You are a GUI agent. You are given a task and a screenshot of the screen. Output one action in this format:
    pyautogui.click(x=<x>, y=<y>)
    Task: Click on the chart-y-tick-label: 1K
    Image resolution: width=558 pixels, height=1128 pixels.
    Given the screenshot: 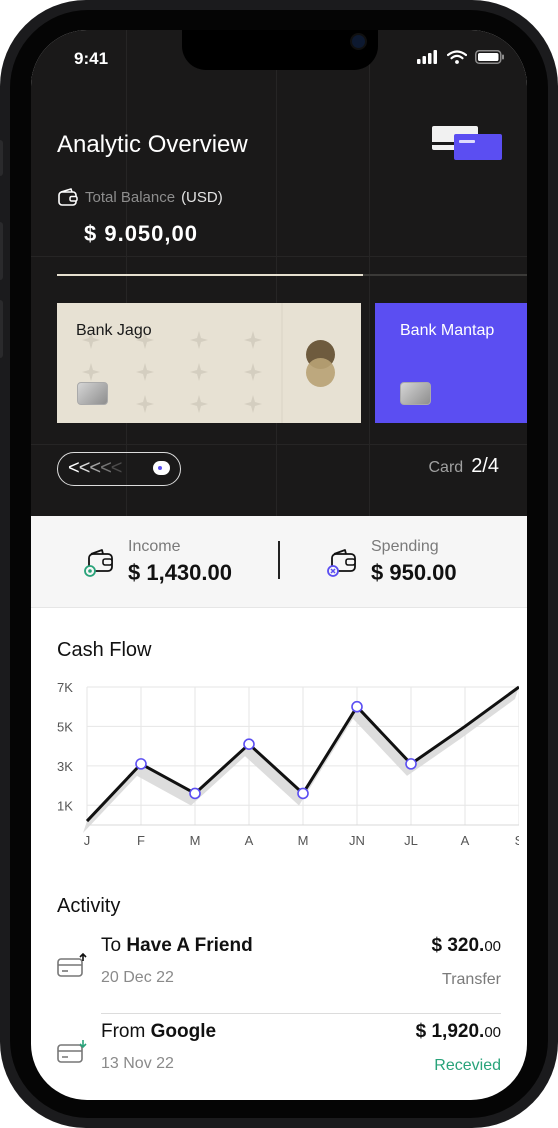 What is the action you would take?
    pyautogui.click(x=65, y=805)
    